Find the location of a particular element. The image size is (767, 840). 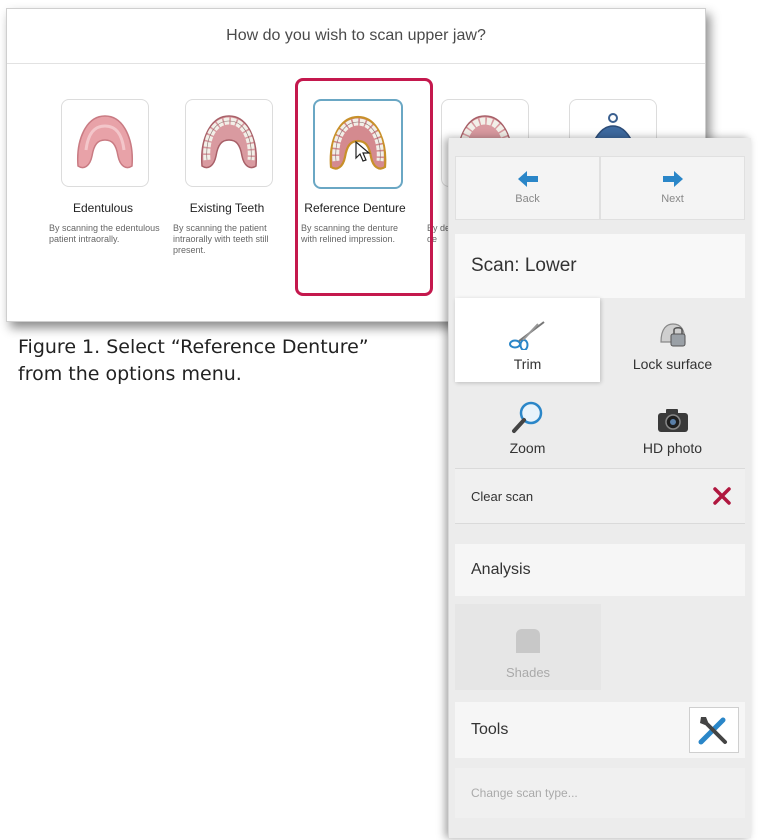

hd-photo-label: HD photo is located at coordinates (672, 448).